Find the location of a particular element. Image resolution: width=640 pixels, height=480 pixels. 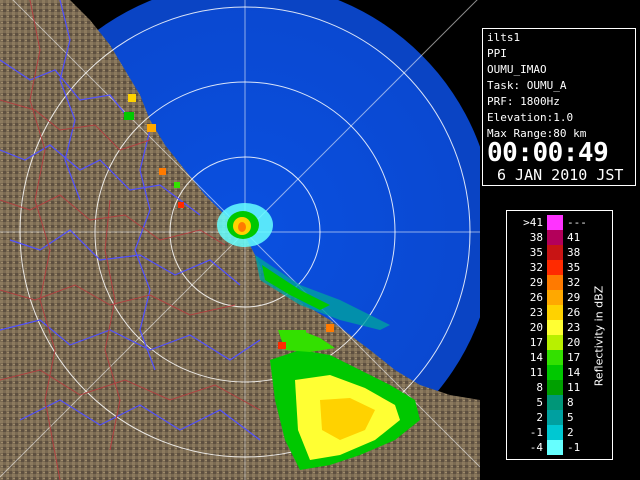

legend-row: 11 14 is located at coordinates (547, 372).